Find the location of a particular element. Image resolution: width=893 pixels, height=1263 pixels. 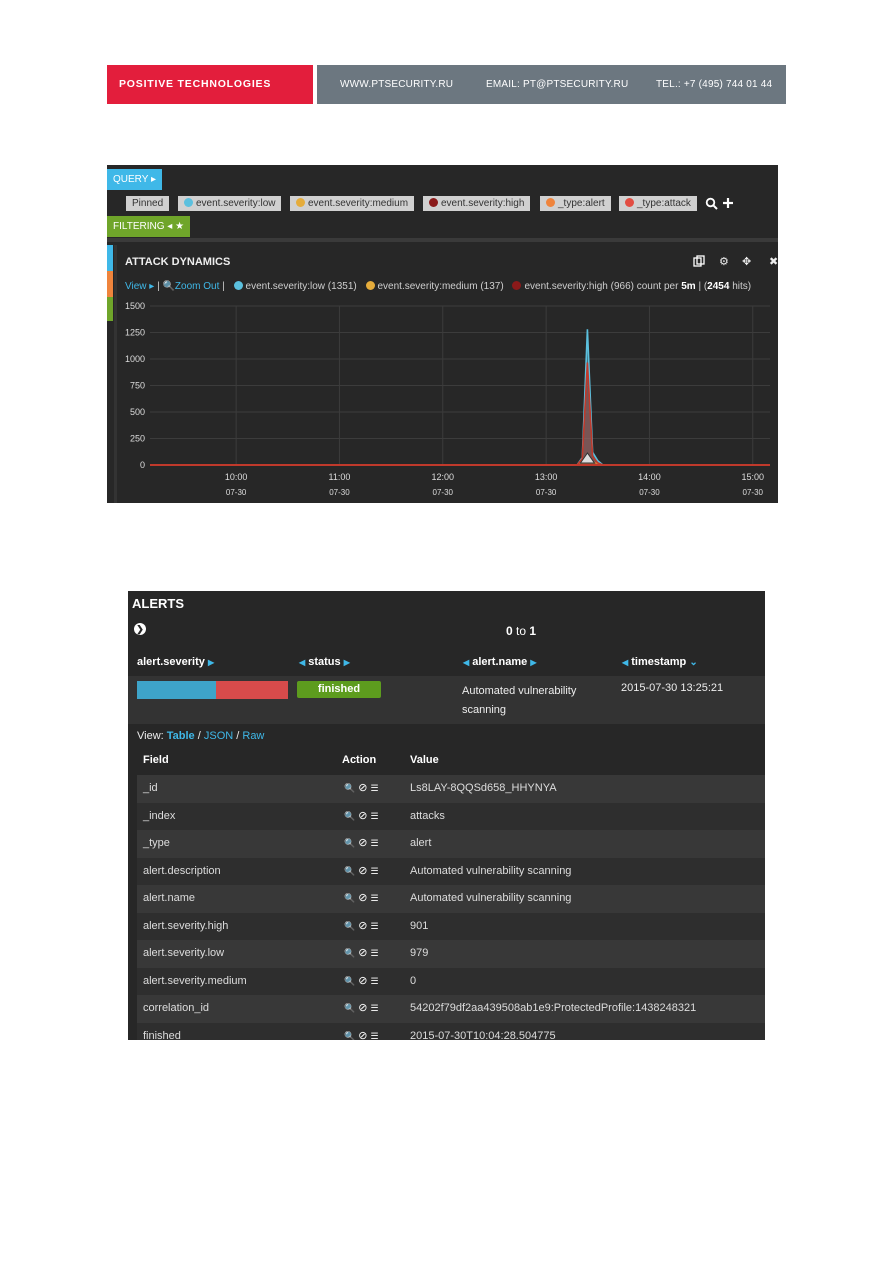

y-tick-label: 250 is located at coordinates (137, 439).